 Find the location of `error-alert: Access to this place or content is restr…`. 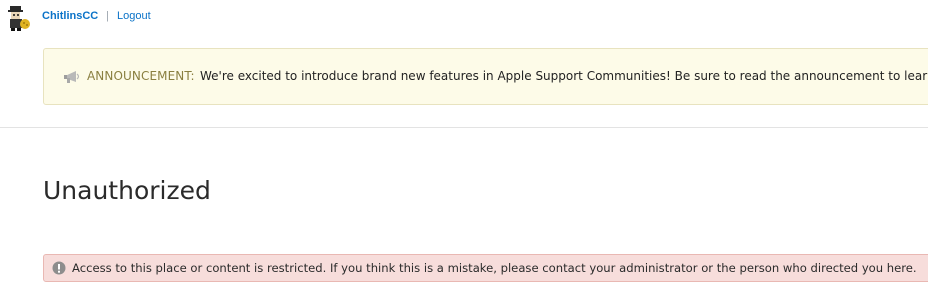

error-alert: Access to this place or content is restr… is located at coordinates (485, 268).